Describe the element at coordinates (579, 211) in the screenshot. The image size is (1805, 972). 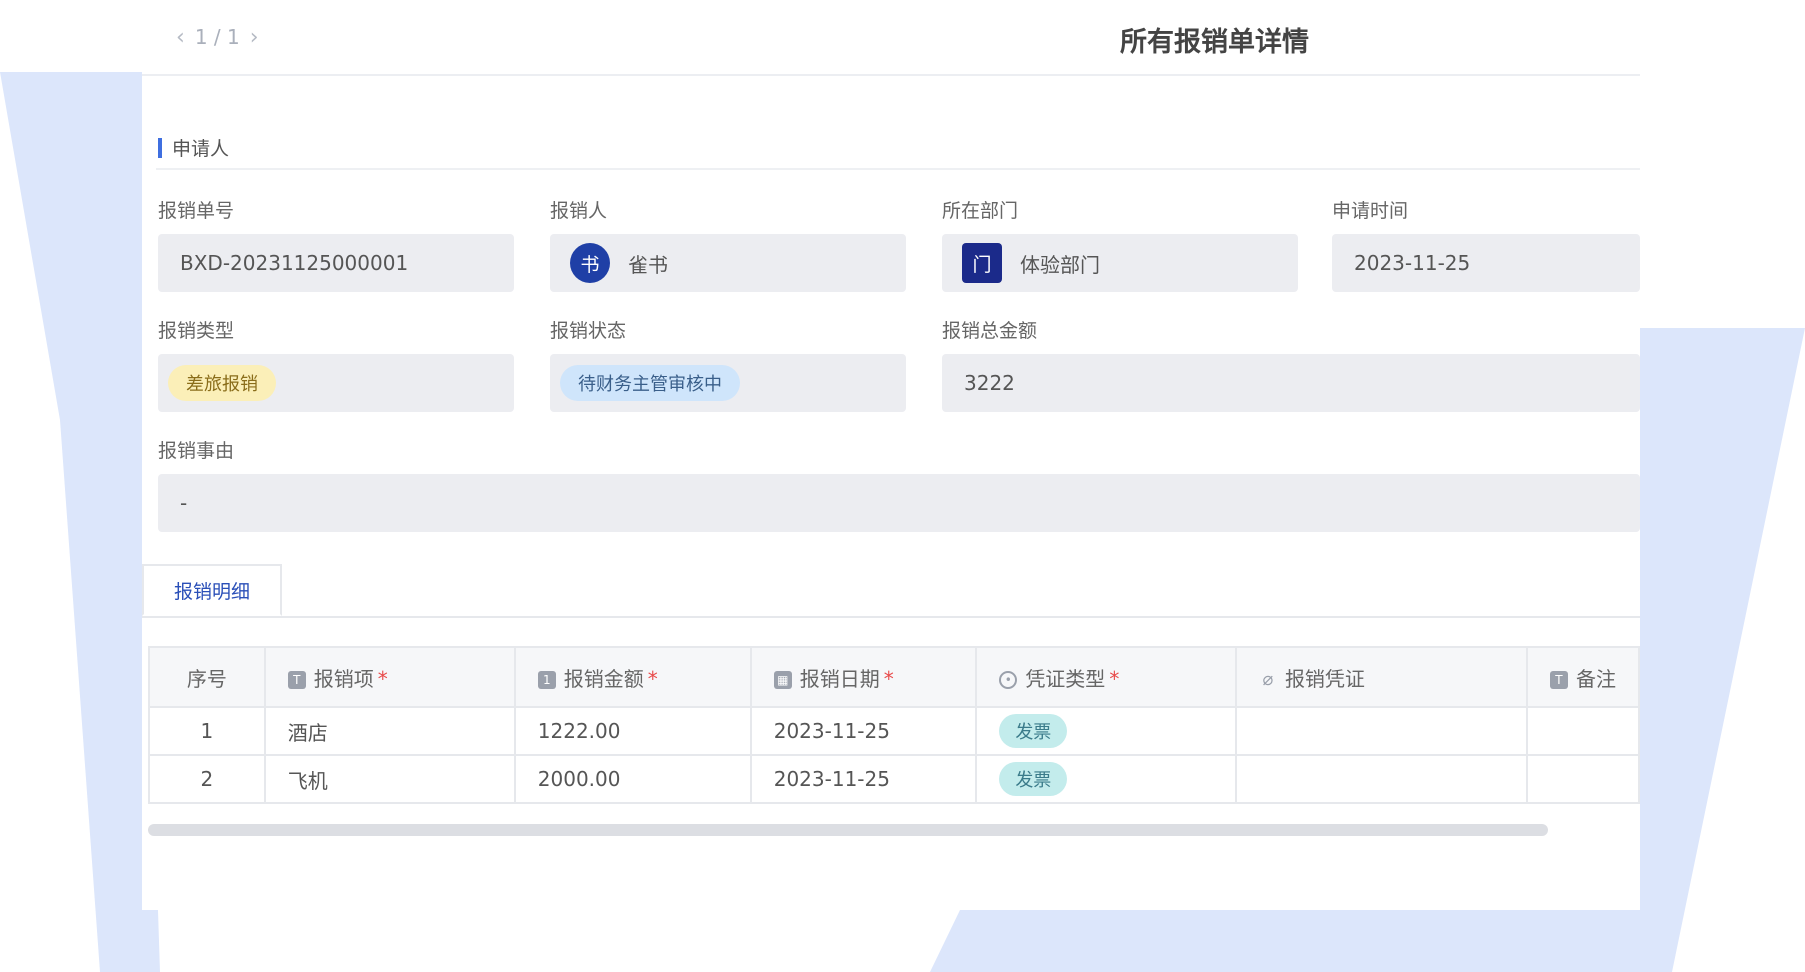
I see `applicant-label: 报销人` at that location.